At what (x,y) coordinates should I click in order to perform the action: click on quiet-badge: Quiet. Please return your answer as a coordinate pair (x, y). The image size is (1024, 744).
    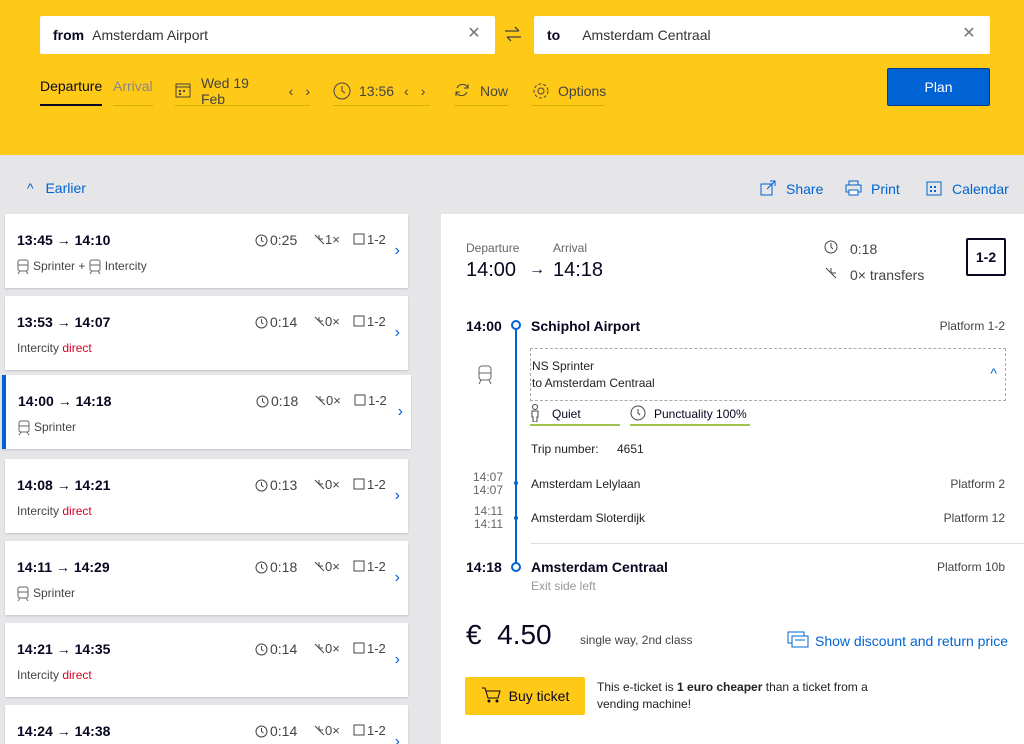
    Looking at the image, I should click on (575, 414).